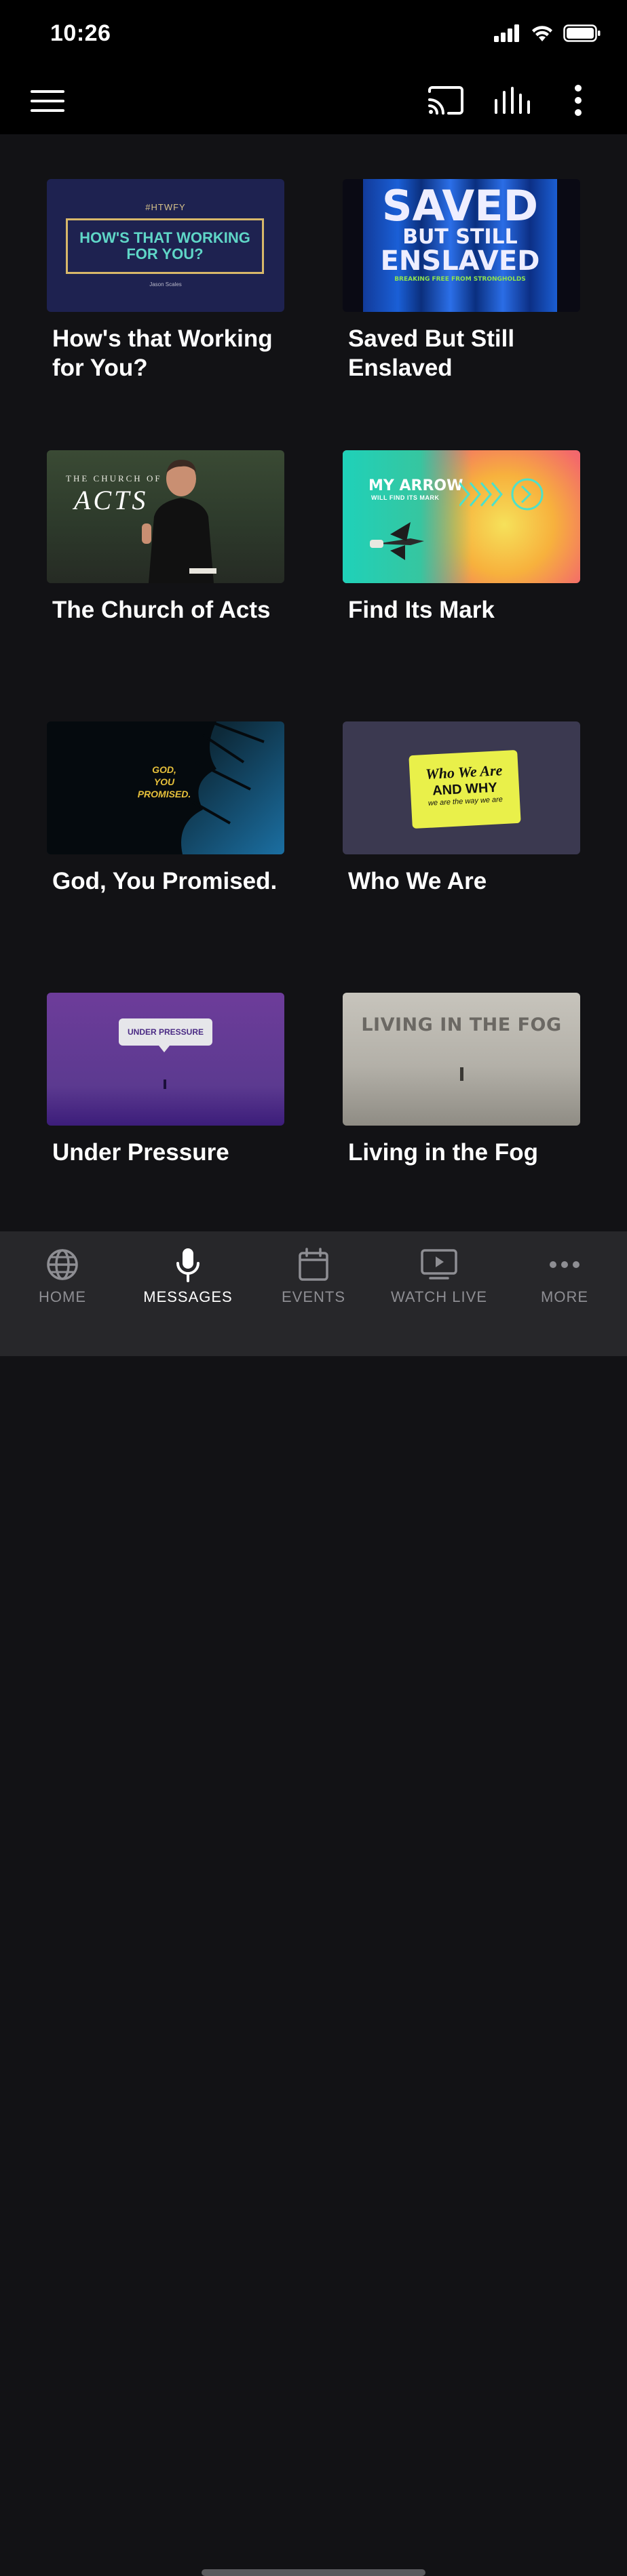  Describe the element at coordinates (62, 1264) in the screenshot. I see `globe-icon` at that location.